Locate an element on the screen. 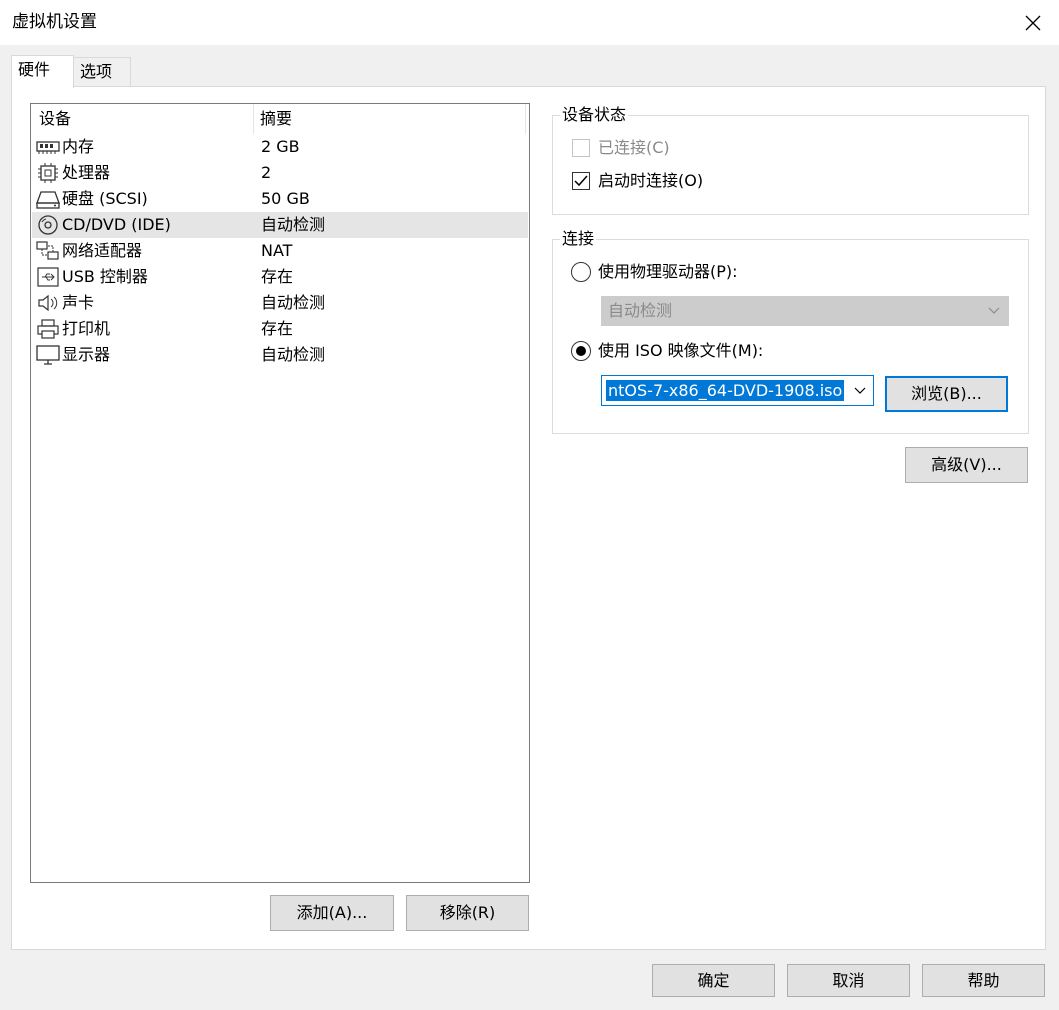 The height and width of the screenshot is (1010, 1059). processor-icon is located at coordinates (48, 173).